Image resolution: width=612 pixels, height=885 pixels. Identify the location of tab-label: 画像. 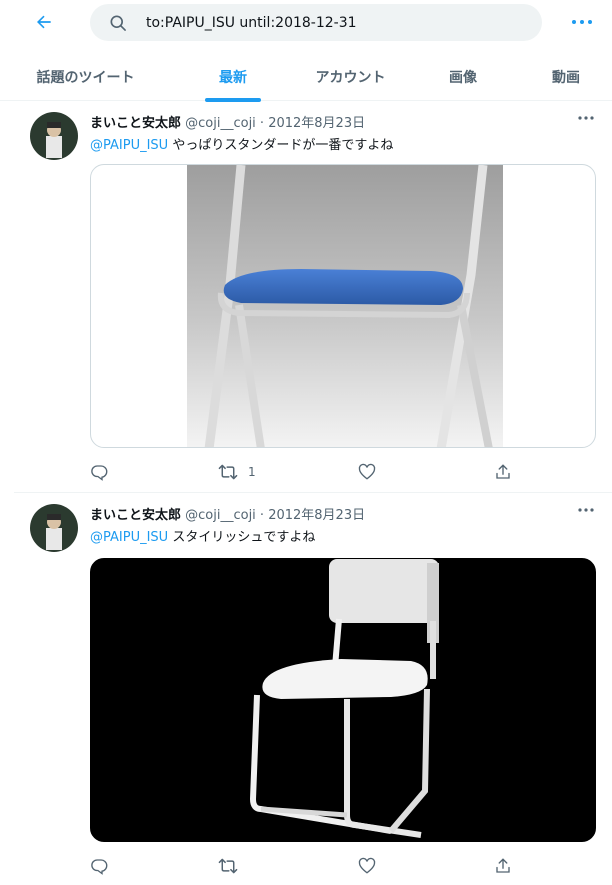
(463, 77).